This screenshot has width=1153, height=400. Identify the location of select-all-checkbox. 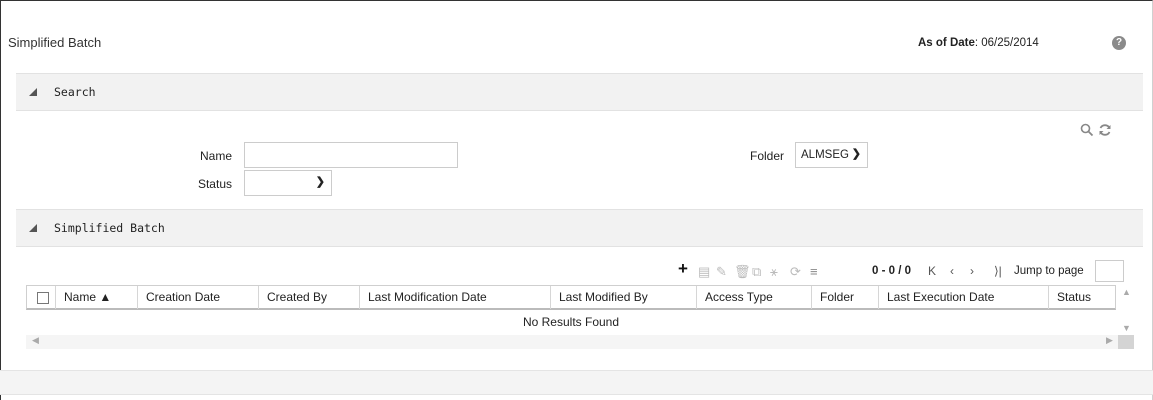
(43, 298).